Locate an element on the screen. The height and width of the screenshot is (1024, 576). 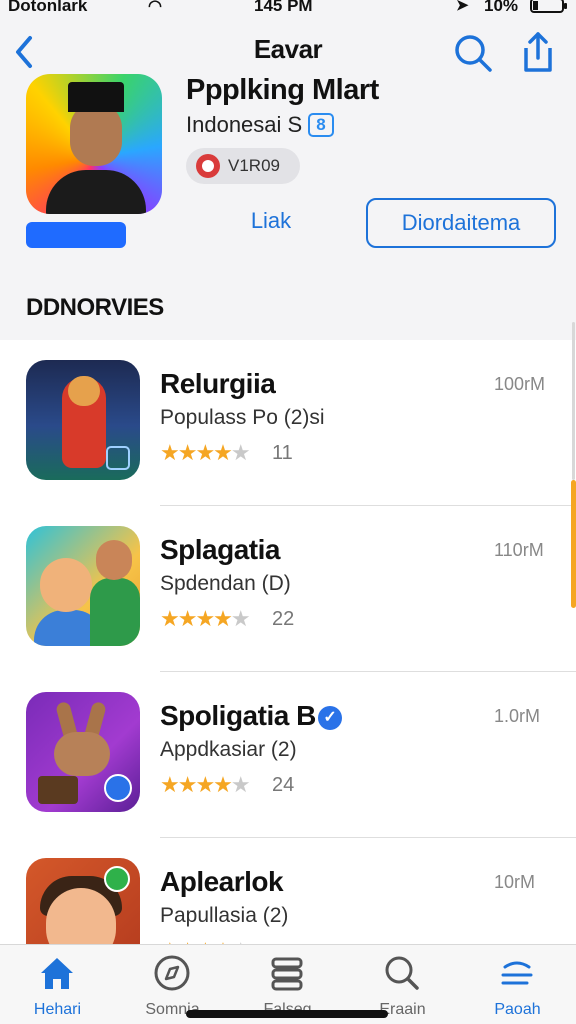
battery-percent: 10% is located at coordinates (501, 7).